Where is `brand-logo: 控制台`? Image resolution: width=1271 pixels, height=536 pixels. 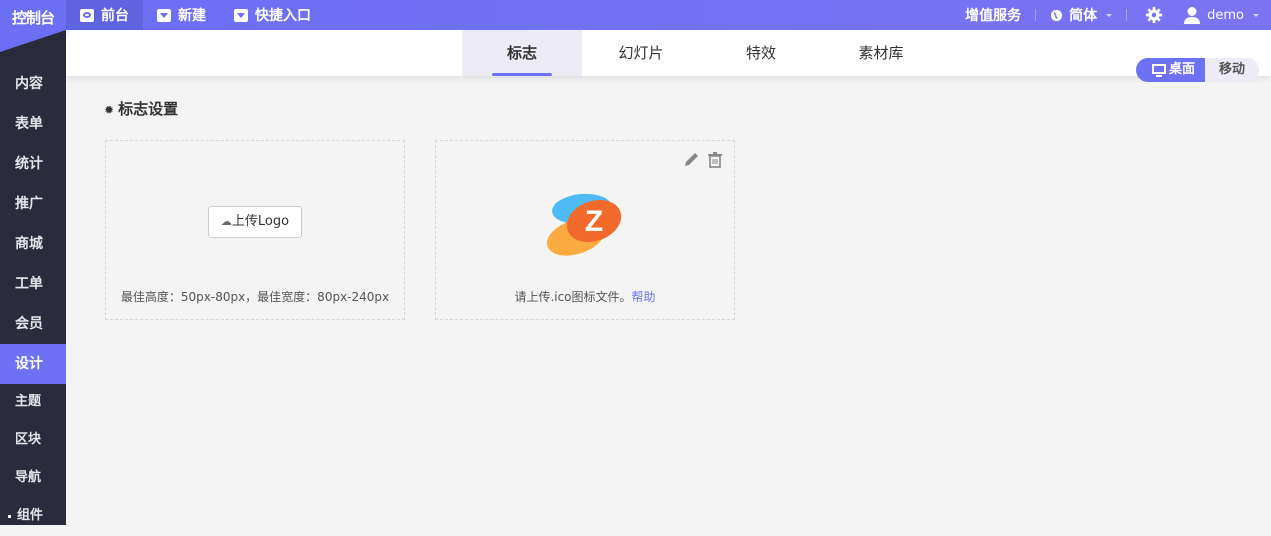
brand-logo: 控制台 is located at coordinates (33, 15).